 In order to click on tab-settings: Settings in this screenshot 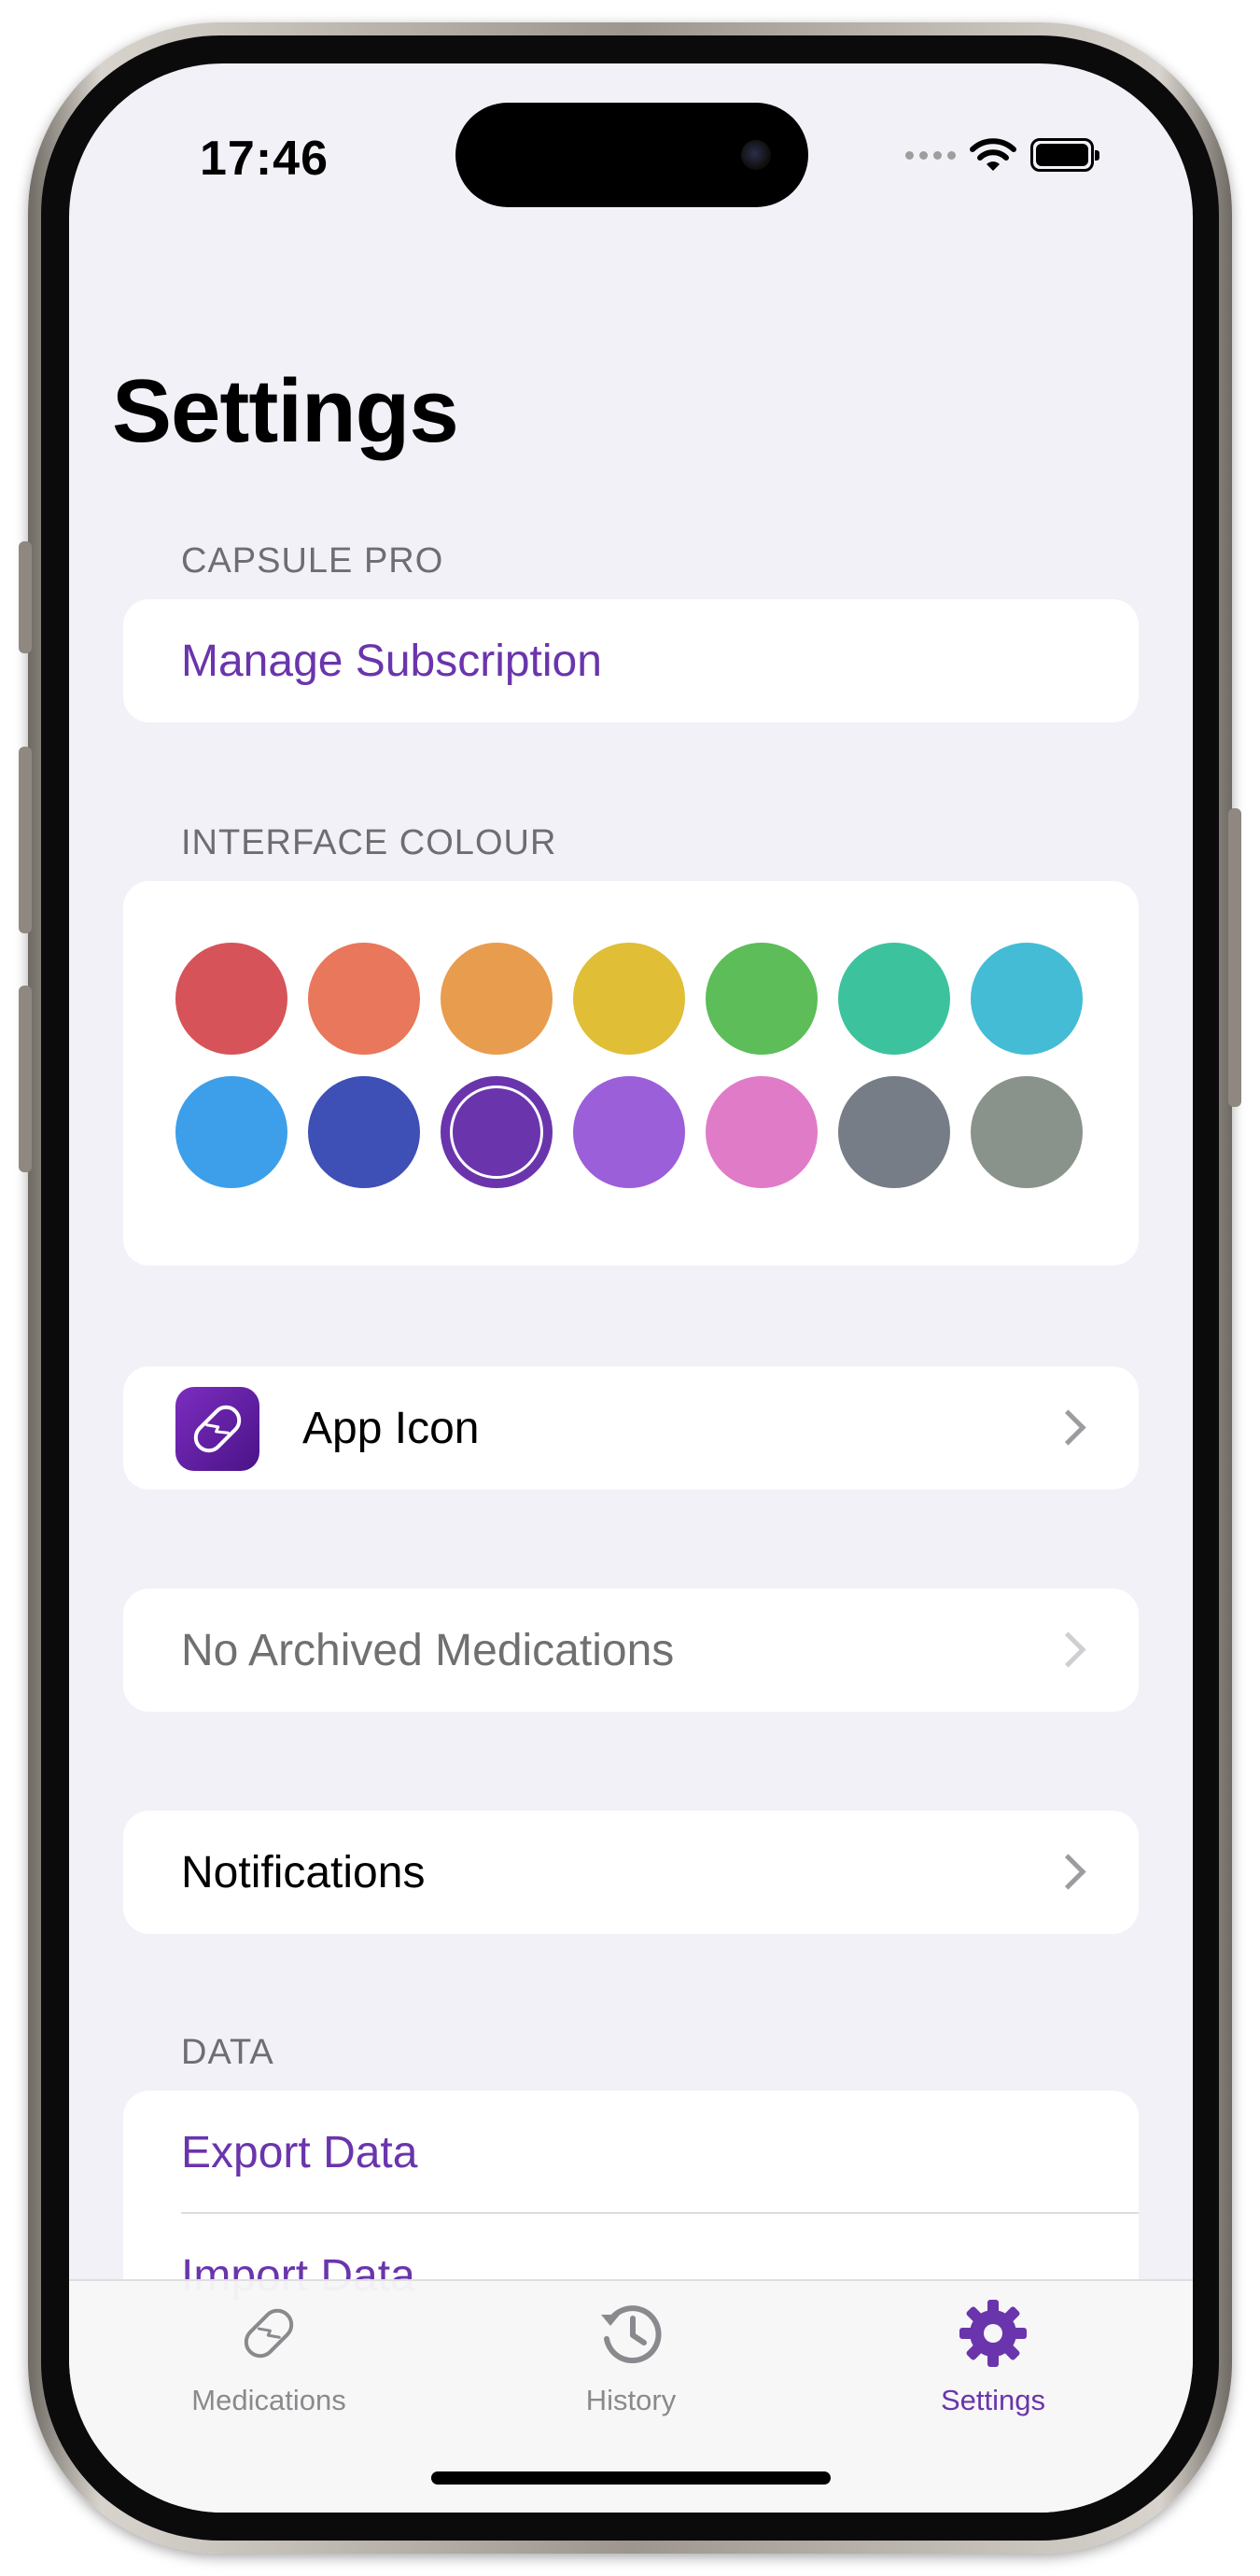, I will do `click(993, 2351)`.